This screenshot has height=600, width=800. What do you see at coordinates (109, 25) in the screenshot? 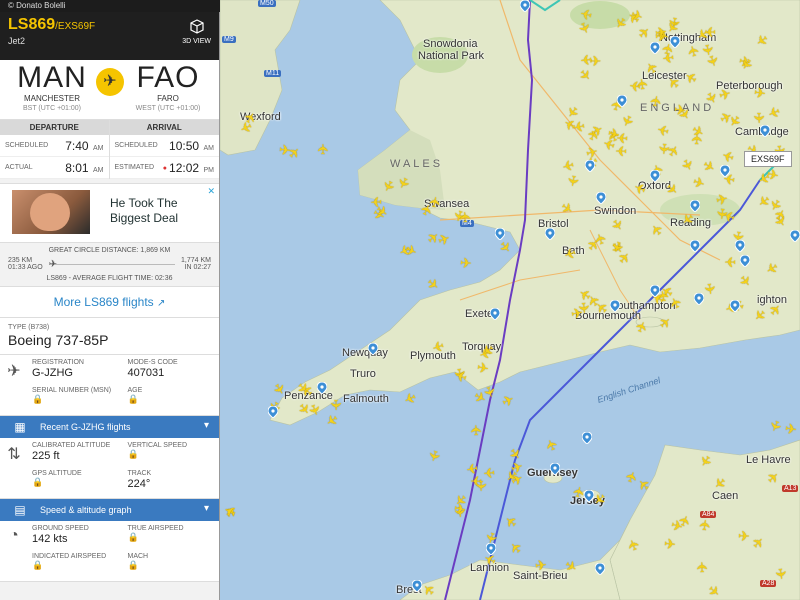
I see `flight-callsign: LS869/EXS69F` at bounding box center [109, 25].